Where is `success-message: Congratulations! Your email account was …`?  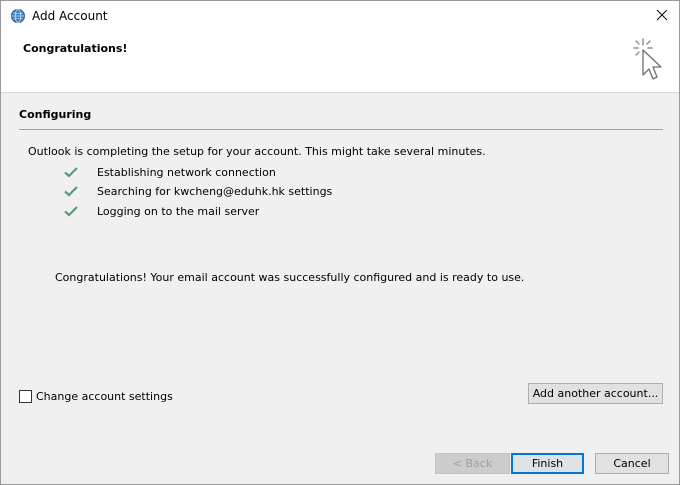
success-message: Congratulations! Your email account was … is located at coordinates (290, 277).